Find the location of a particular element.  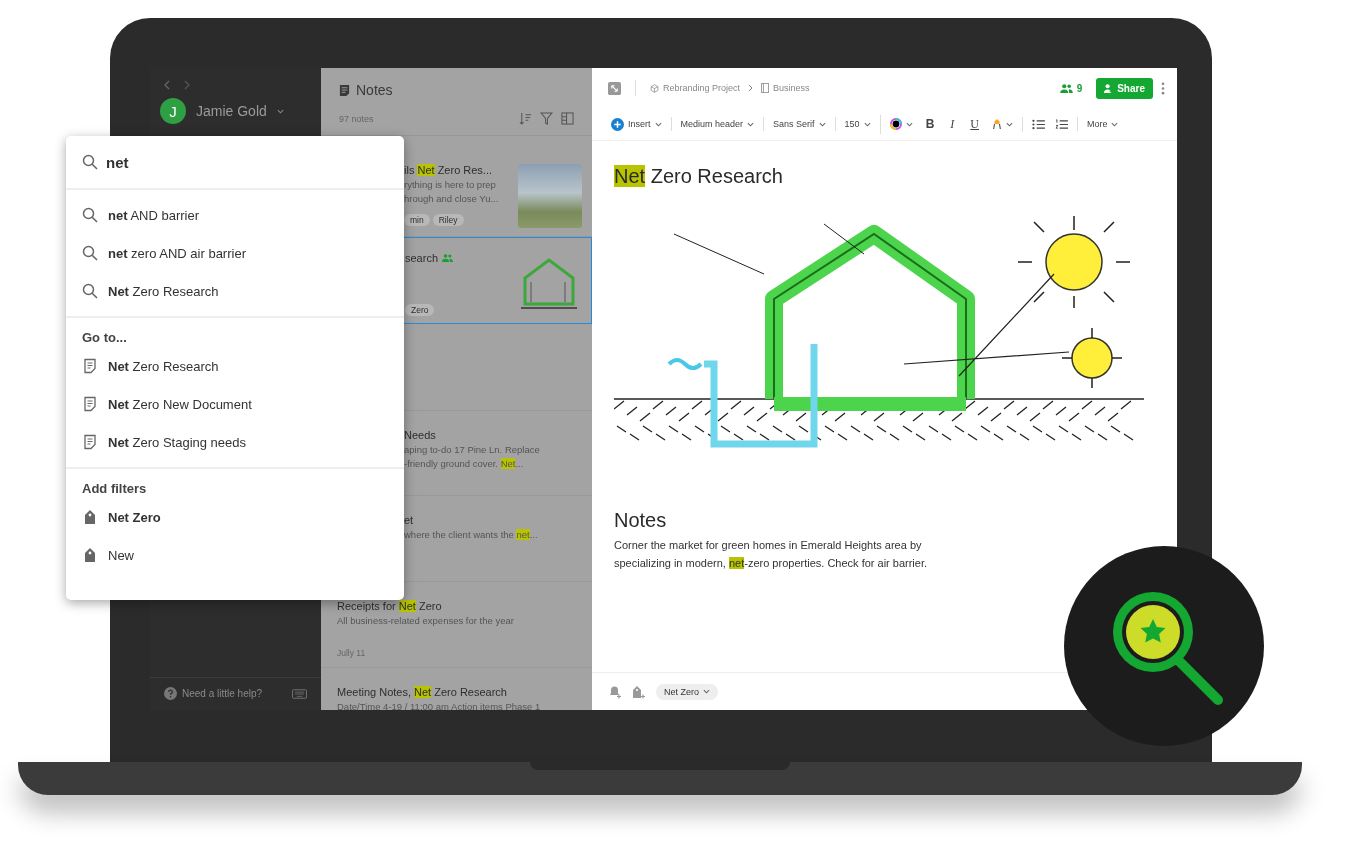

dropdown-button: 150 is located at coordinates (857, 124).